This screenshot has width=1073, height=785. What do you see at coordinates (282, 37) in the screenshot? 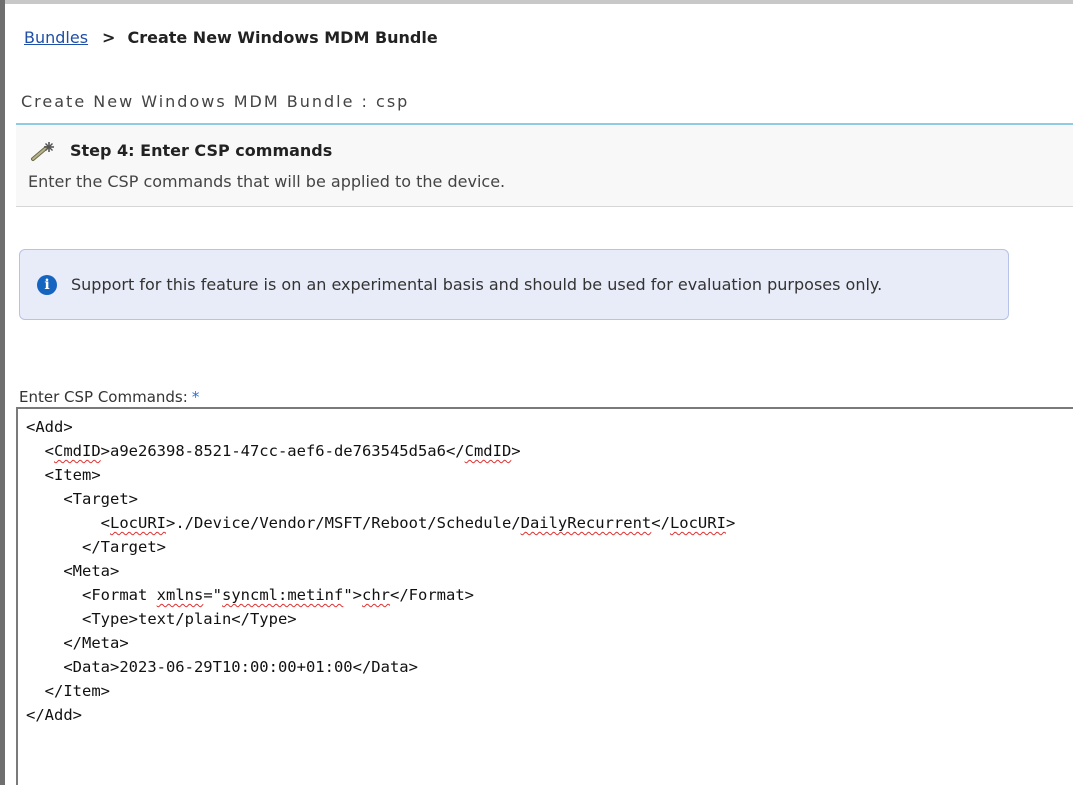
I see `breadcrumb-current: Create New Windows MDM Bundle` at bounding box center [282, 37].